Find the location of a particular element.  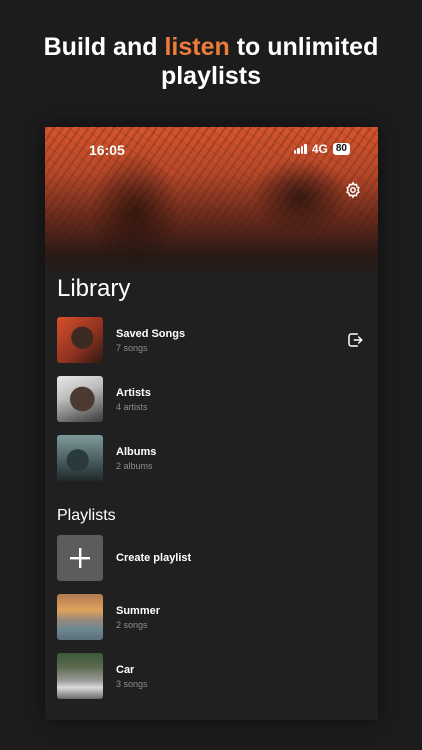

playlist-item-summer: Summer 2 songs is located at coordinates (212, 617).